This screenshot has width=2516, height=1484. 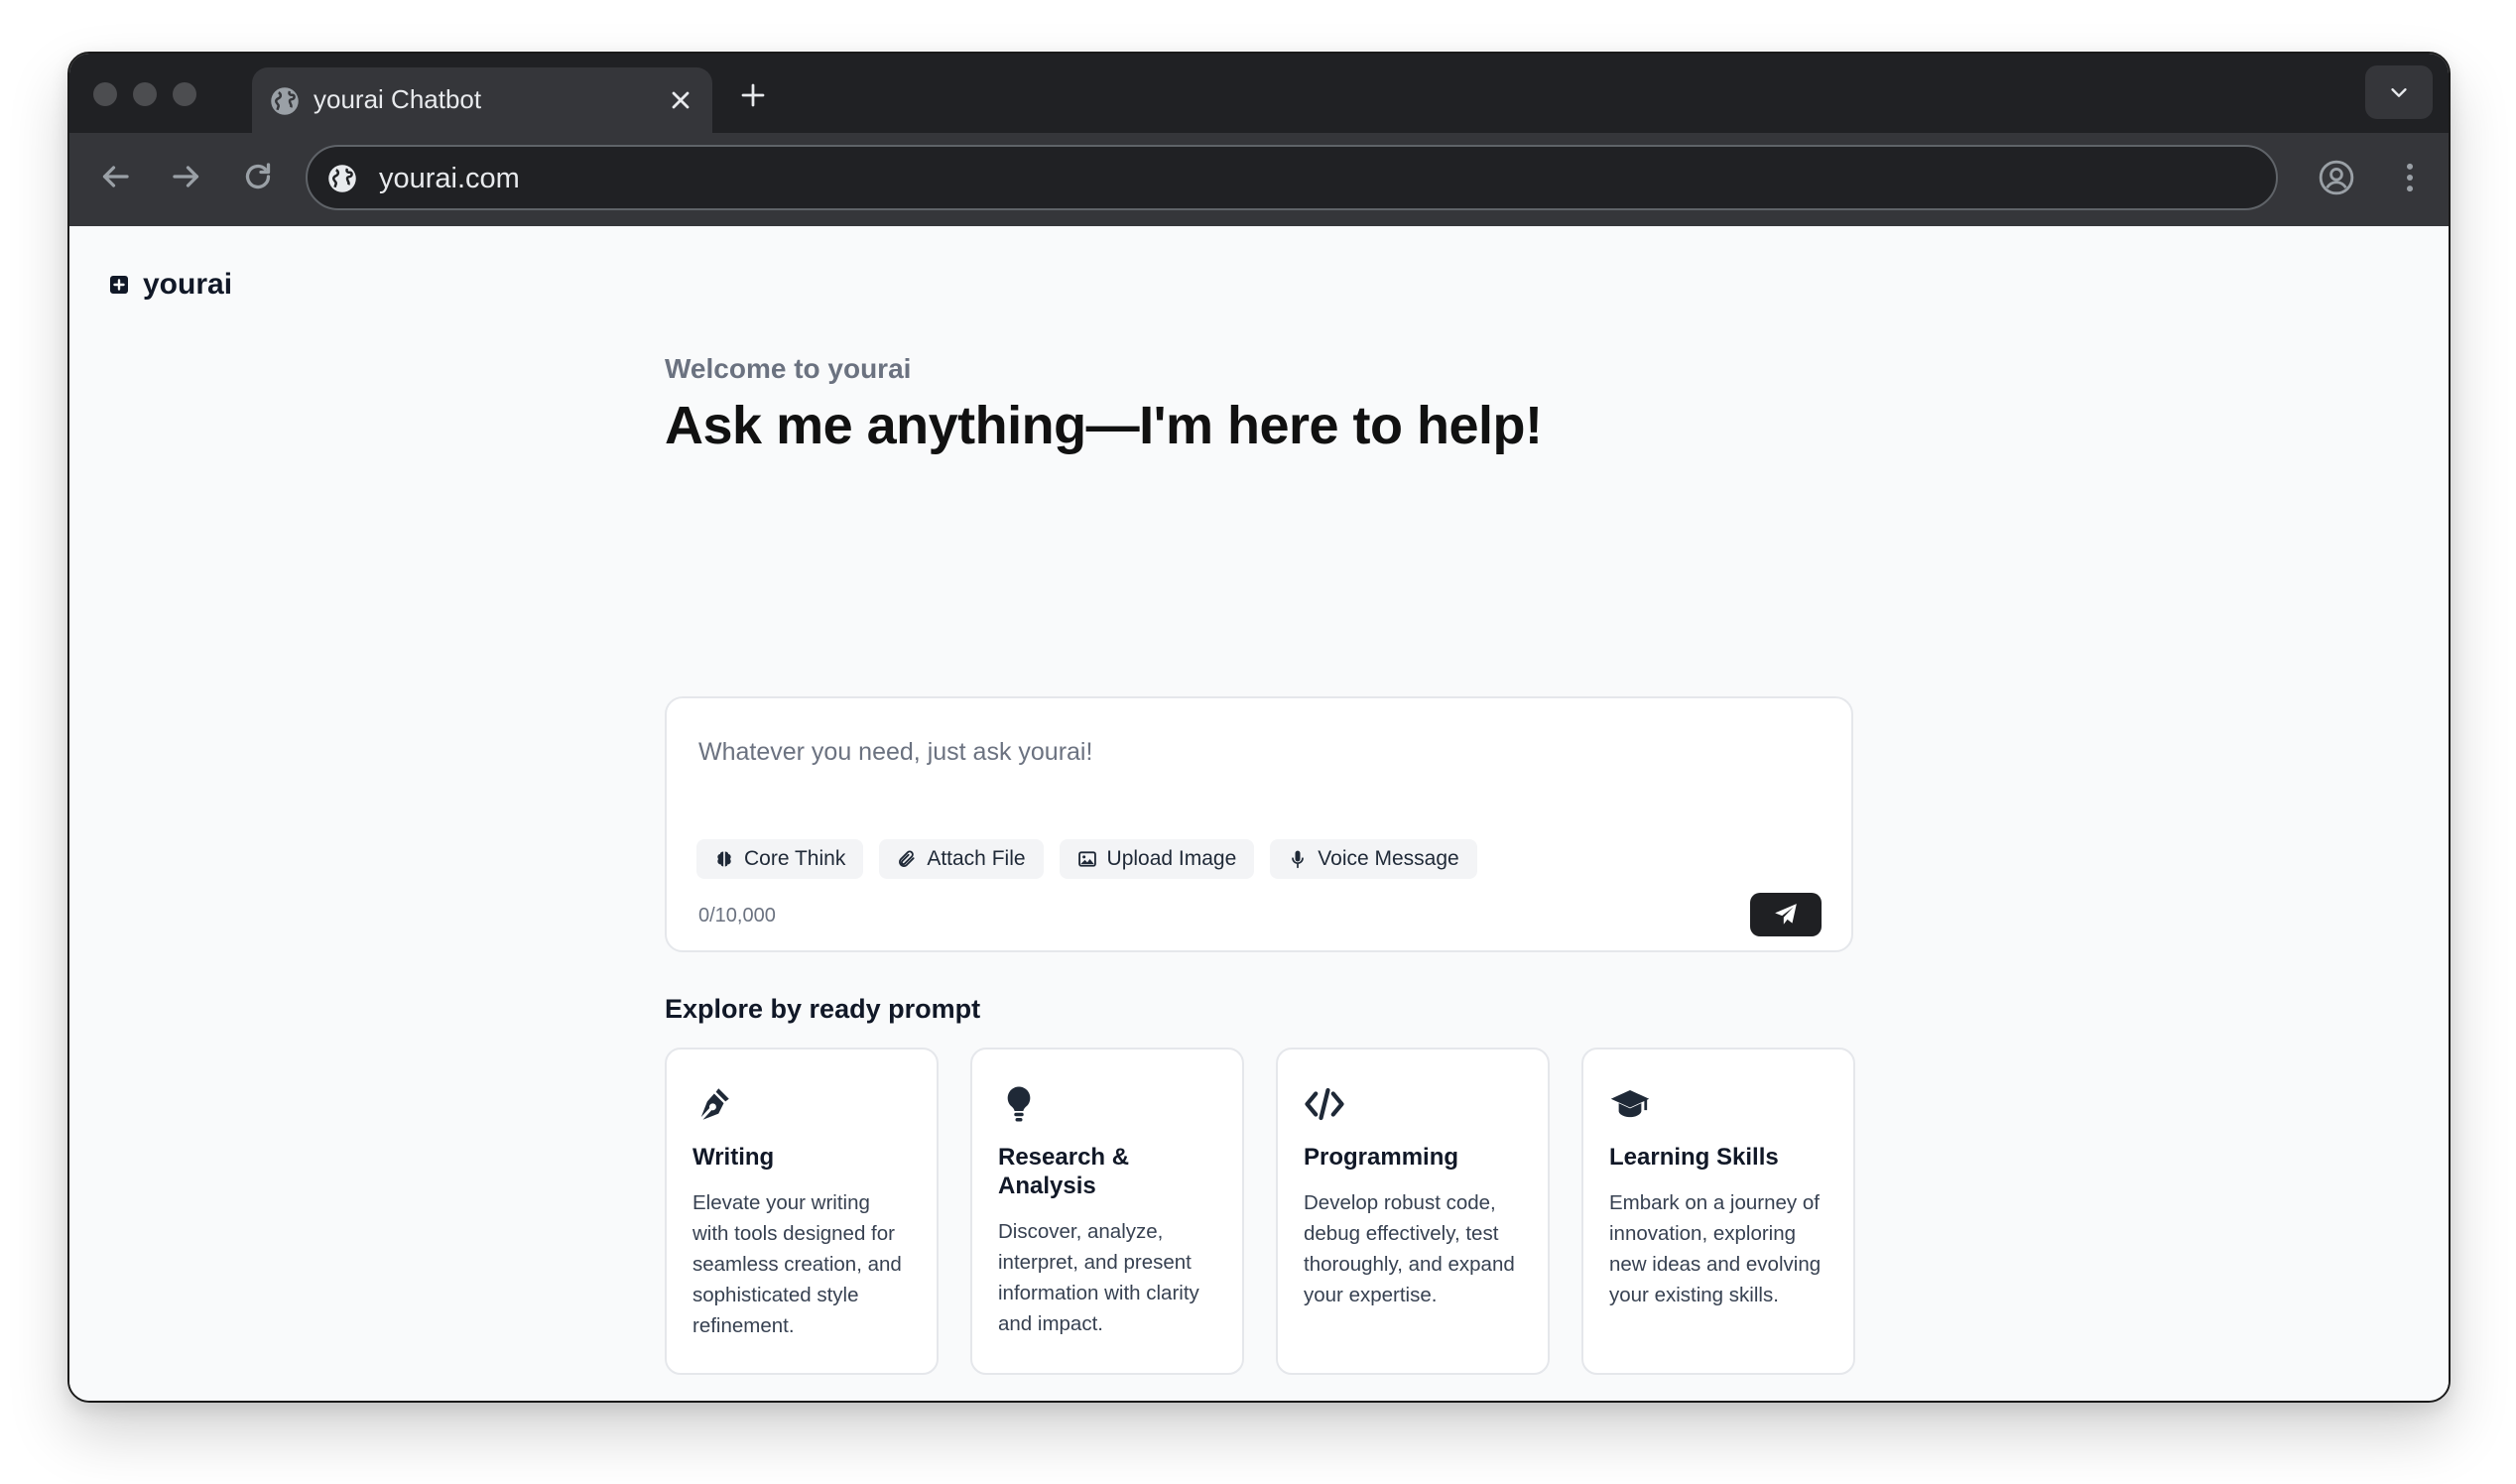 What do you see at coordinates (342, 178) in the screenshot?
I see `site-info-icon` at bounding box center [342, 178].